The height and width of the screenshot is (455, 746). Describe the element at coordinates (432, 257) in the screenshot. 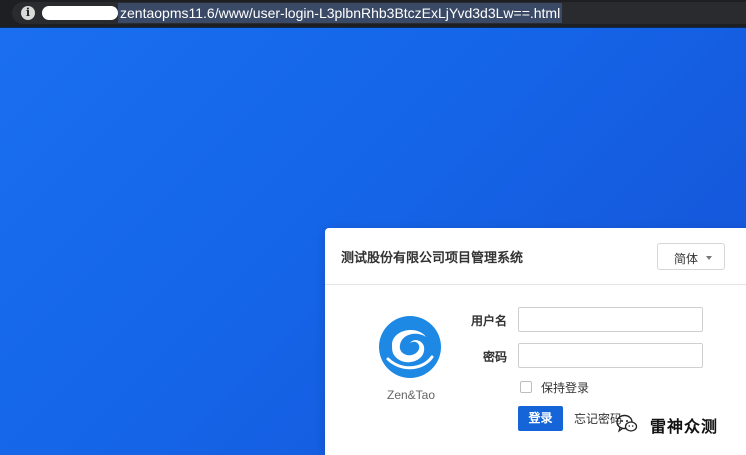

I see `page-title: 测试股份有限公司项目管理系统` at that location.